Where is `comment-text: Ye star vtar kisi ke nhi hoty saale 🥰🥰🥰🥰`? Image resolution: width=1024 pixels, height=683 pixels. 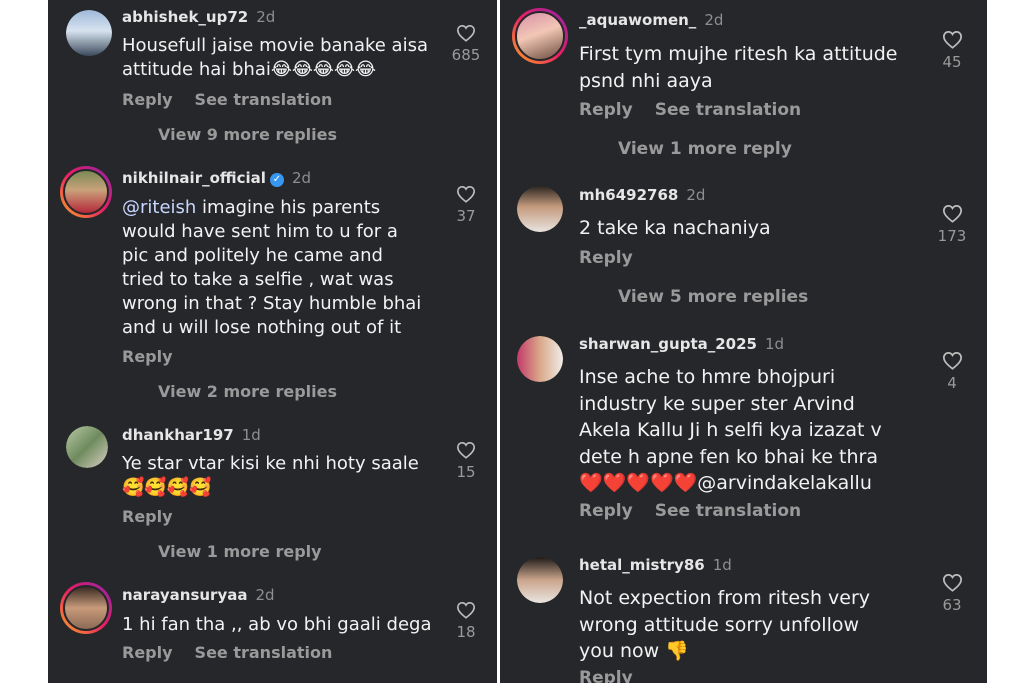 comment-text: Ye star vtar kisi ke nhi hoty saale 🥰🥰🥰🥰 is located at coordinates (270, 476).